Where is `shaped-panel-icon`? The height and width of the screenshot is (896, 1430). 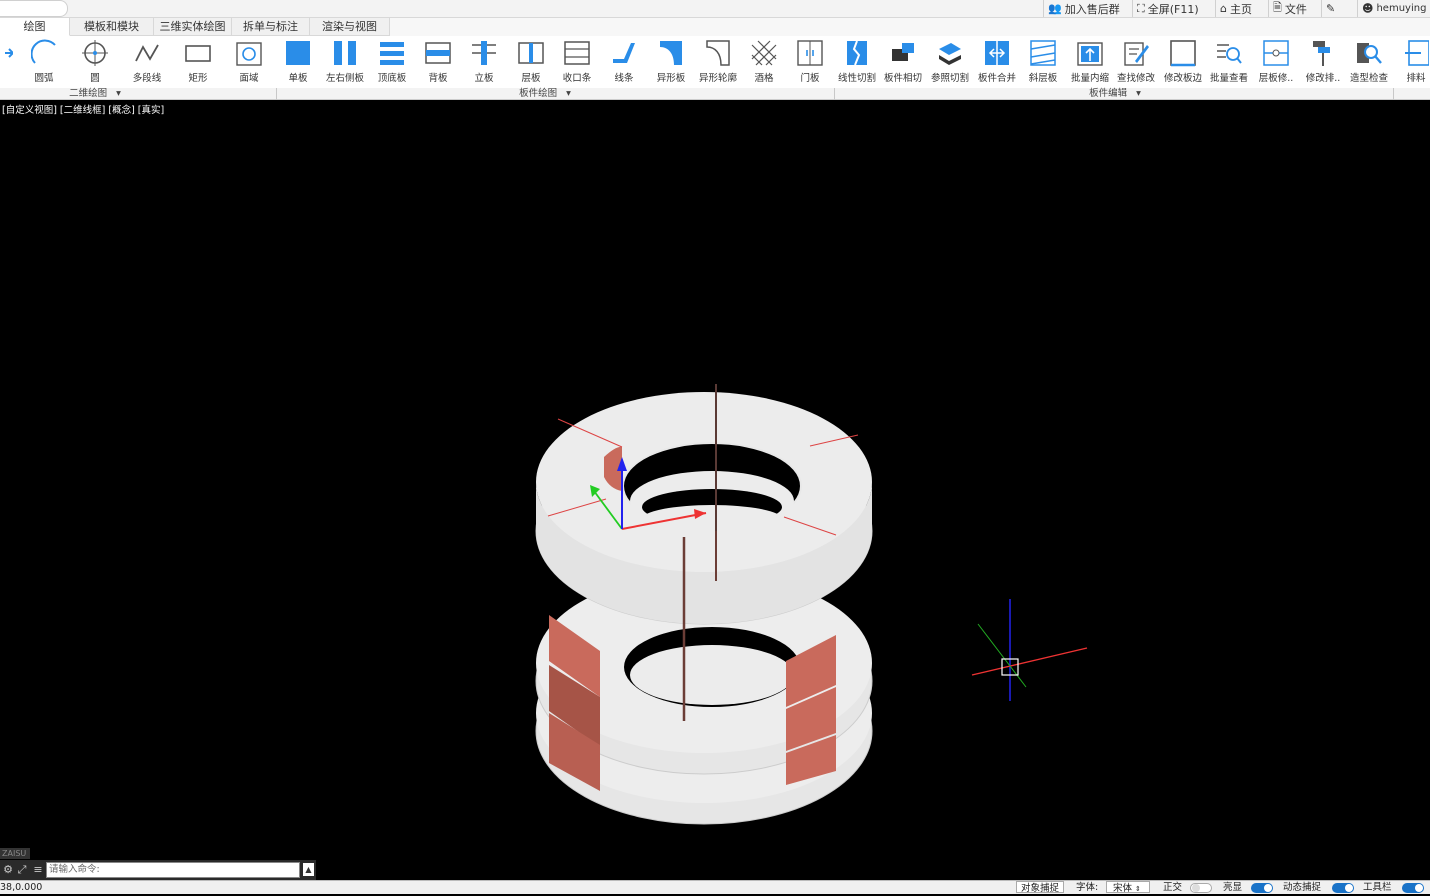 shaped-panel-icon is located at coordinates (671, 53).